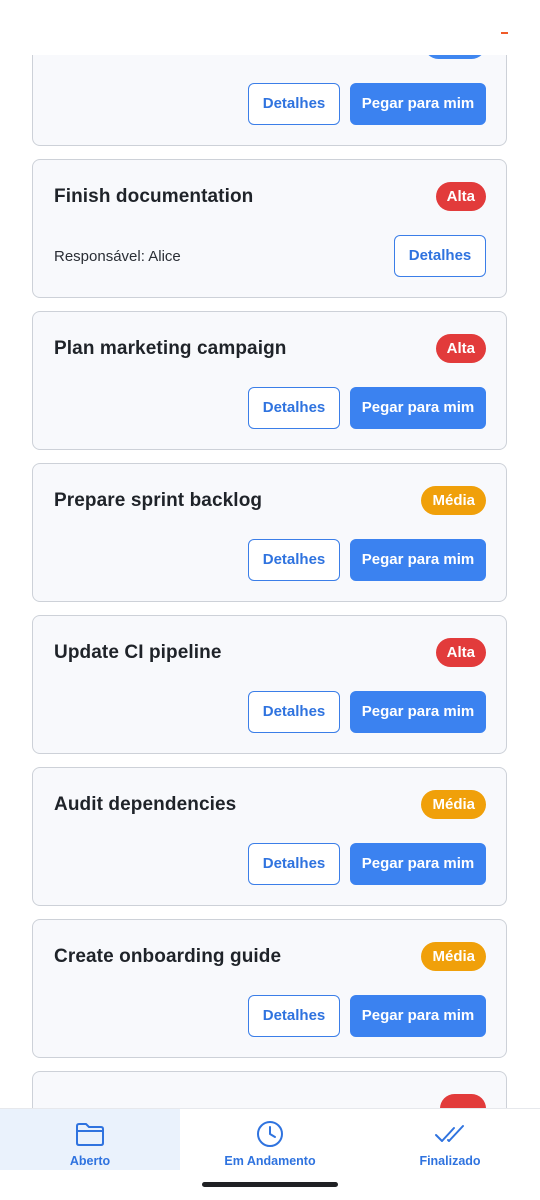 The image size is (540, 1200). I want to click on nav-tab-em-andamento: Em Andamento, so click(270, 1139).